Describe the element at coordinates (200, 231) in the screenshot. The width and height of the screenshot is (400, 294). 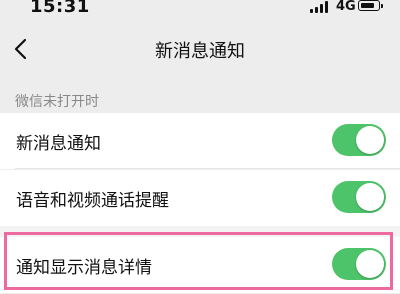
I see `section-gap` at that location.